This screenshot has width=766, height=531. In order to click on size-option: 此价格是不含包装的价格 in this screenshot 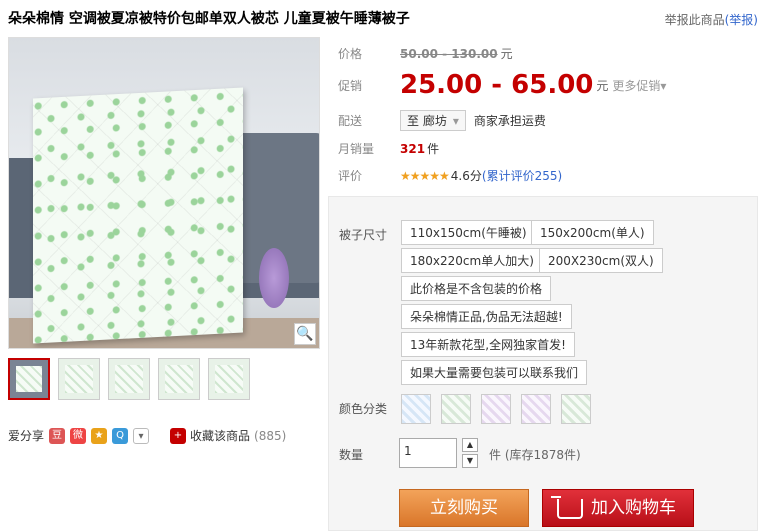, I will do `click(476, 288)`.